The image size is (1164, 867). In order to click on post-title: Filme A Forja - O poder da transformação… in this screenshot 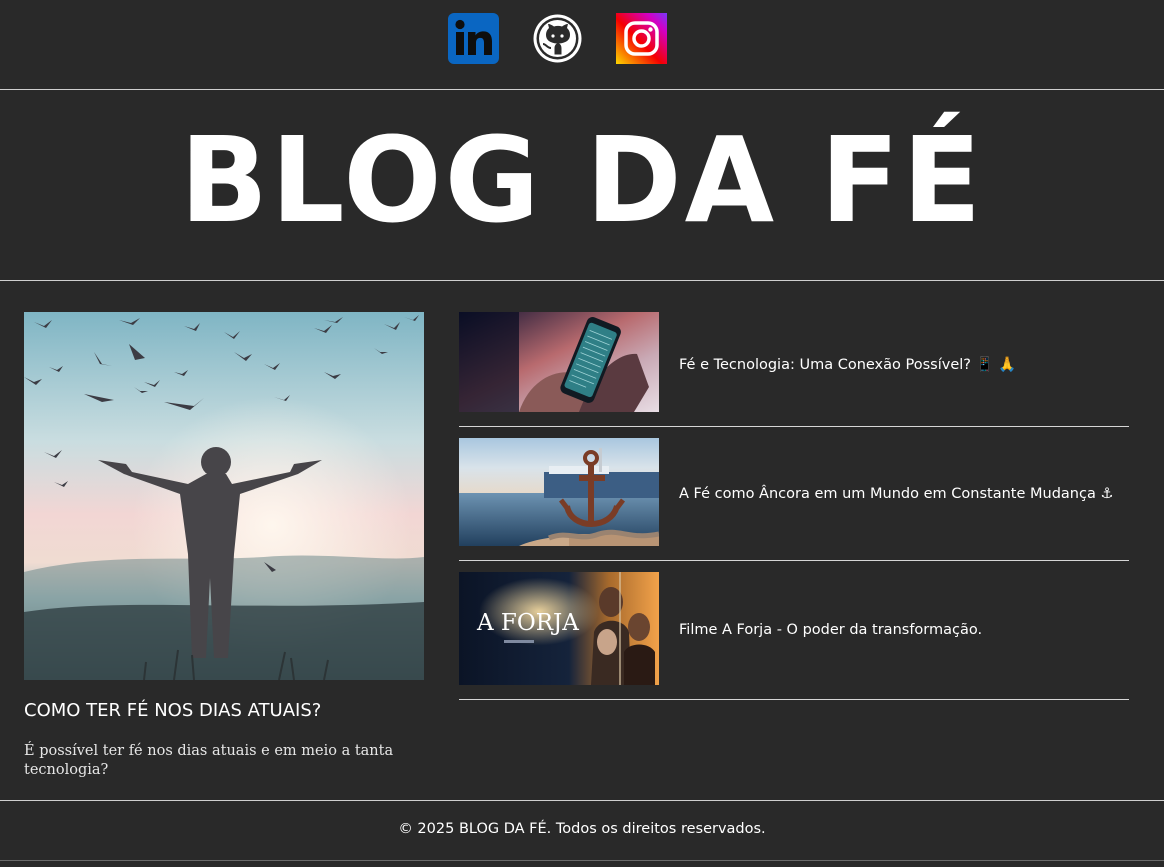, I will do `click(830, 630)`.